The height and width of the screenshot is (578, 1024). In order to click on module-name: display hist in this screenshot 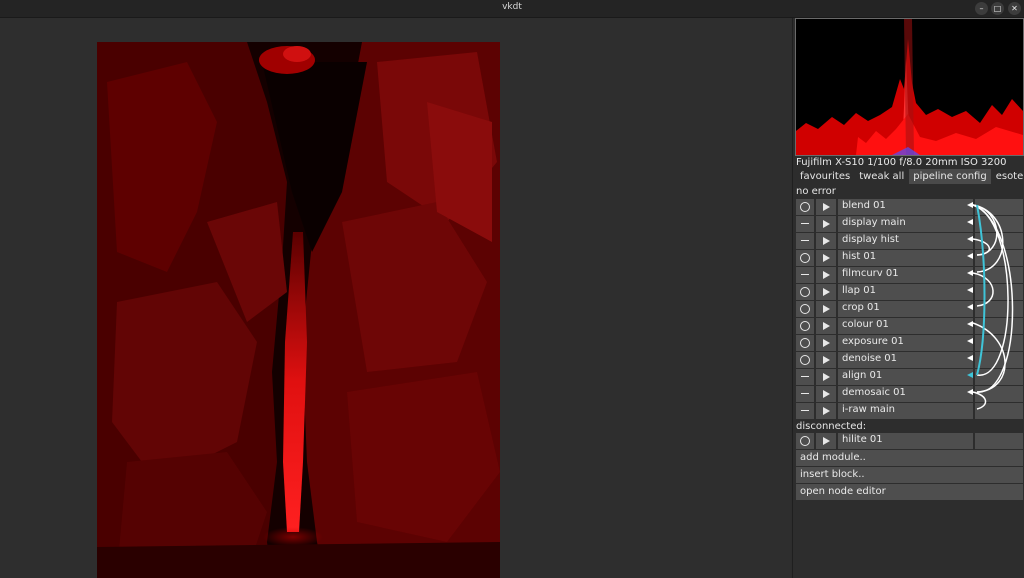, I will do `click(905, 241)`.